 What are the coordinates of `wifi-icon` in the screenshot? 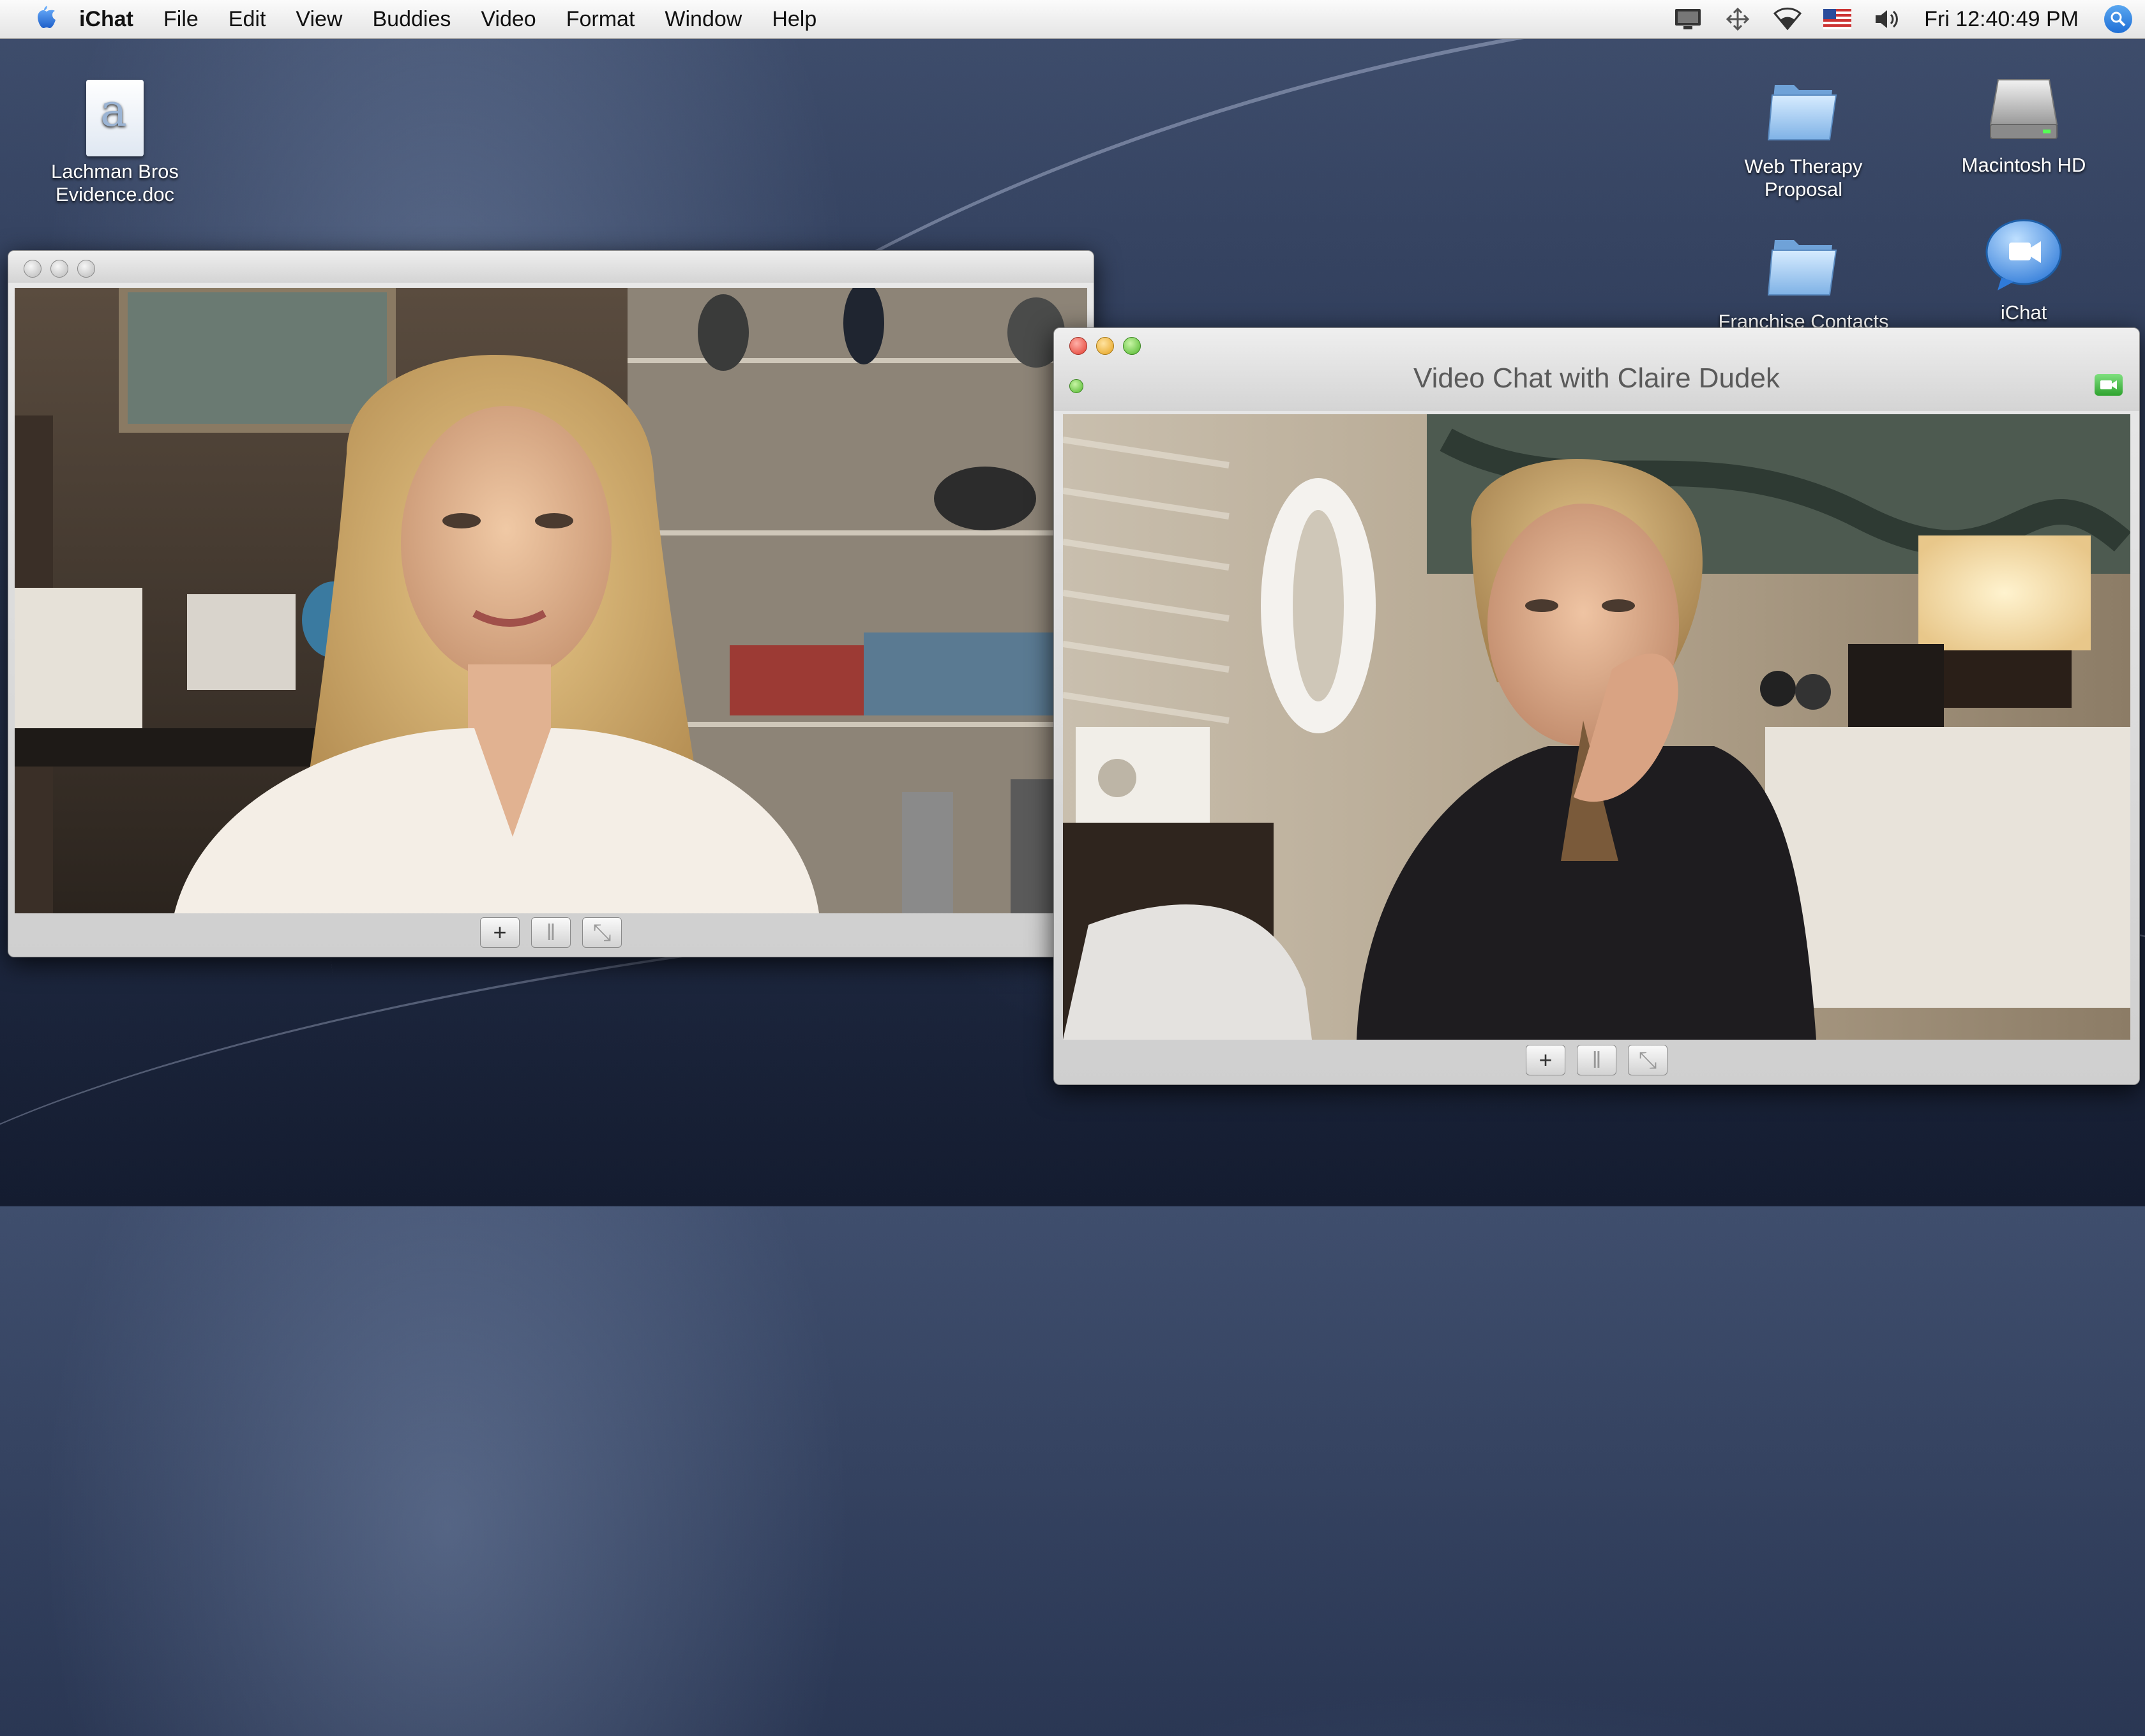 It's located at (1787, 19).